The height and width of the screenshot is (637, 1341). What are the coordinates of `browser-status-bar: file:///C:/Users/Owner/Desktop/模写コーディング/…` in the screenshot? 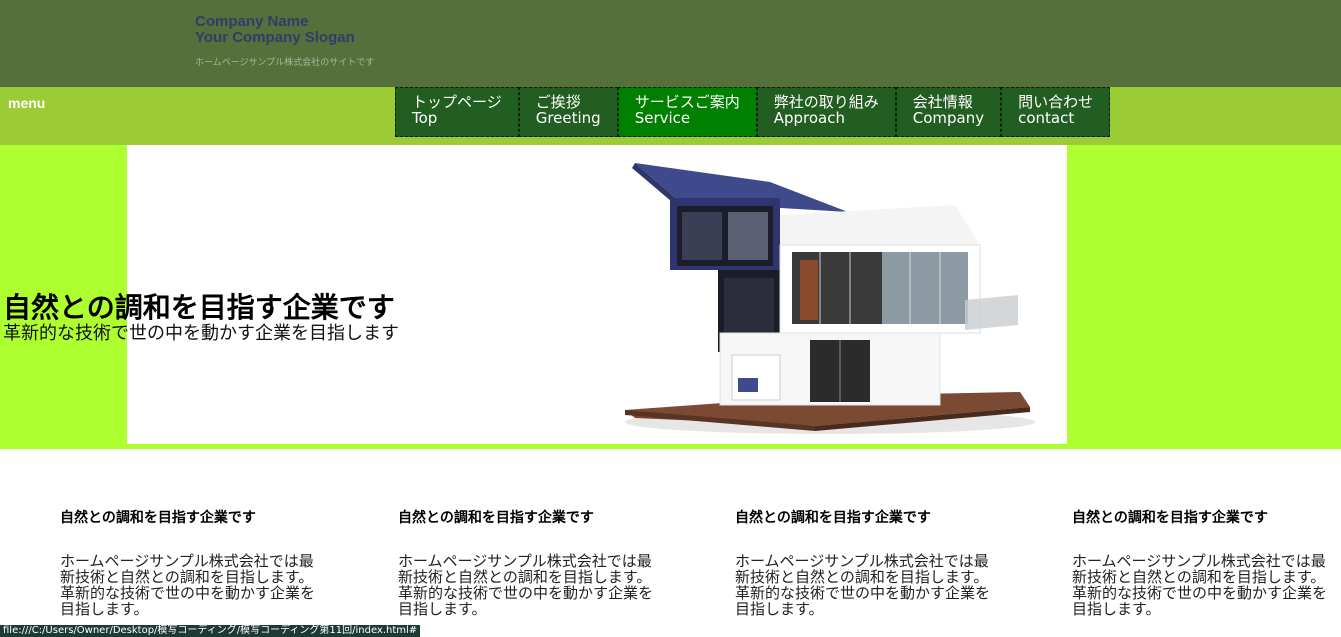 It's located at (210, 631).